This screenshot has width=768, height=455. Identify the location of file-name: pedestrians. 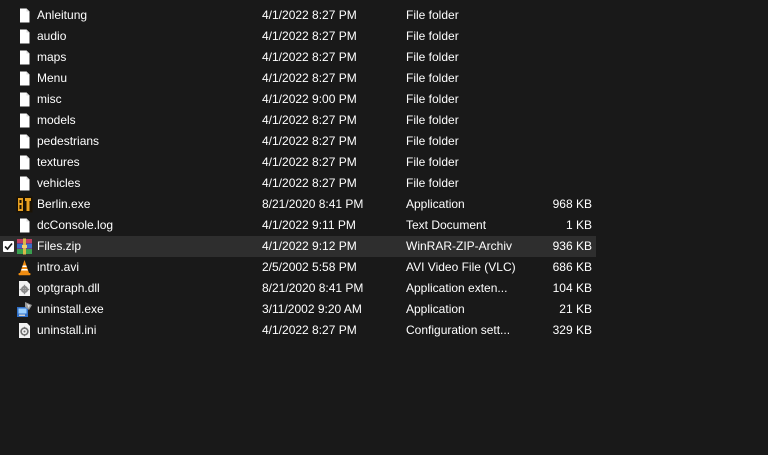
(68, 141).